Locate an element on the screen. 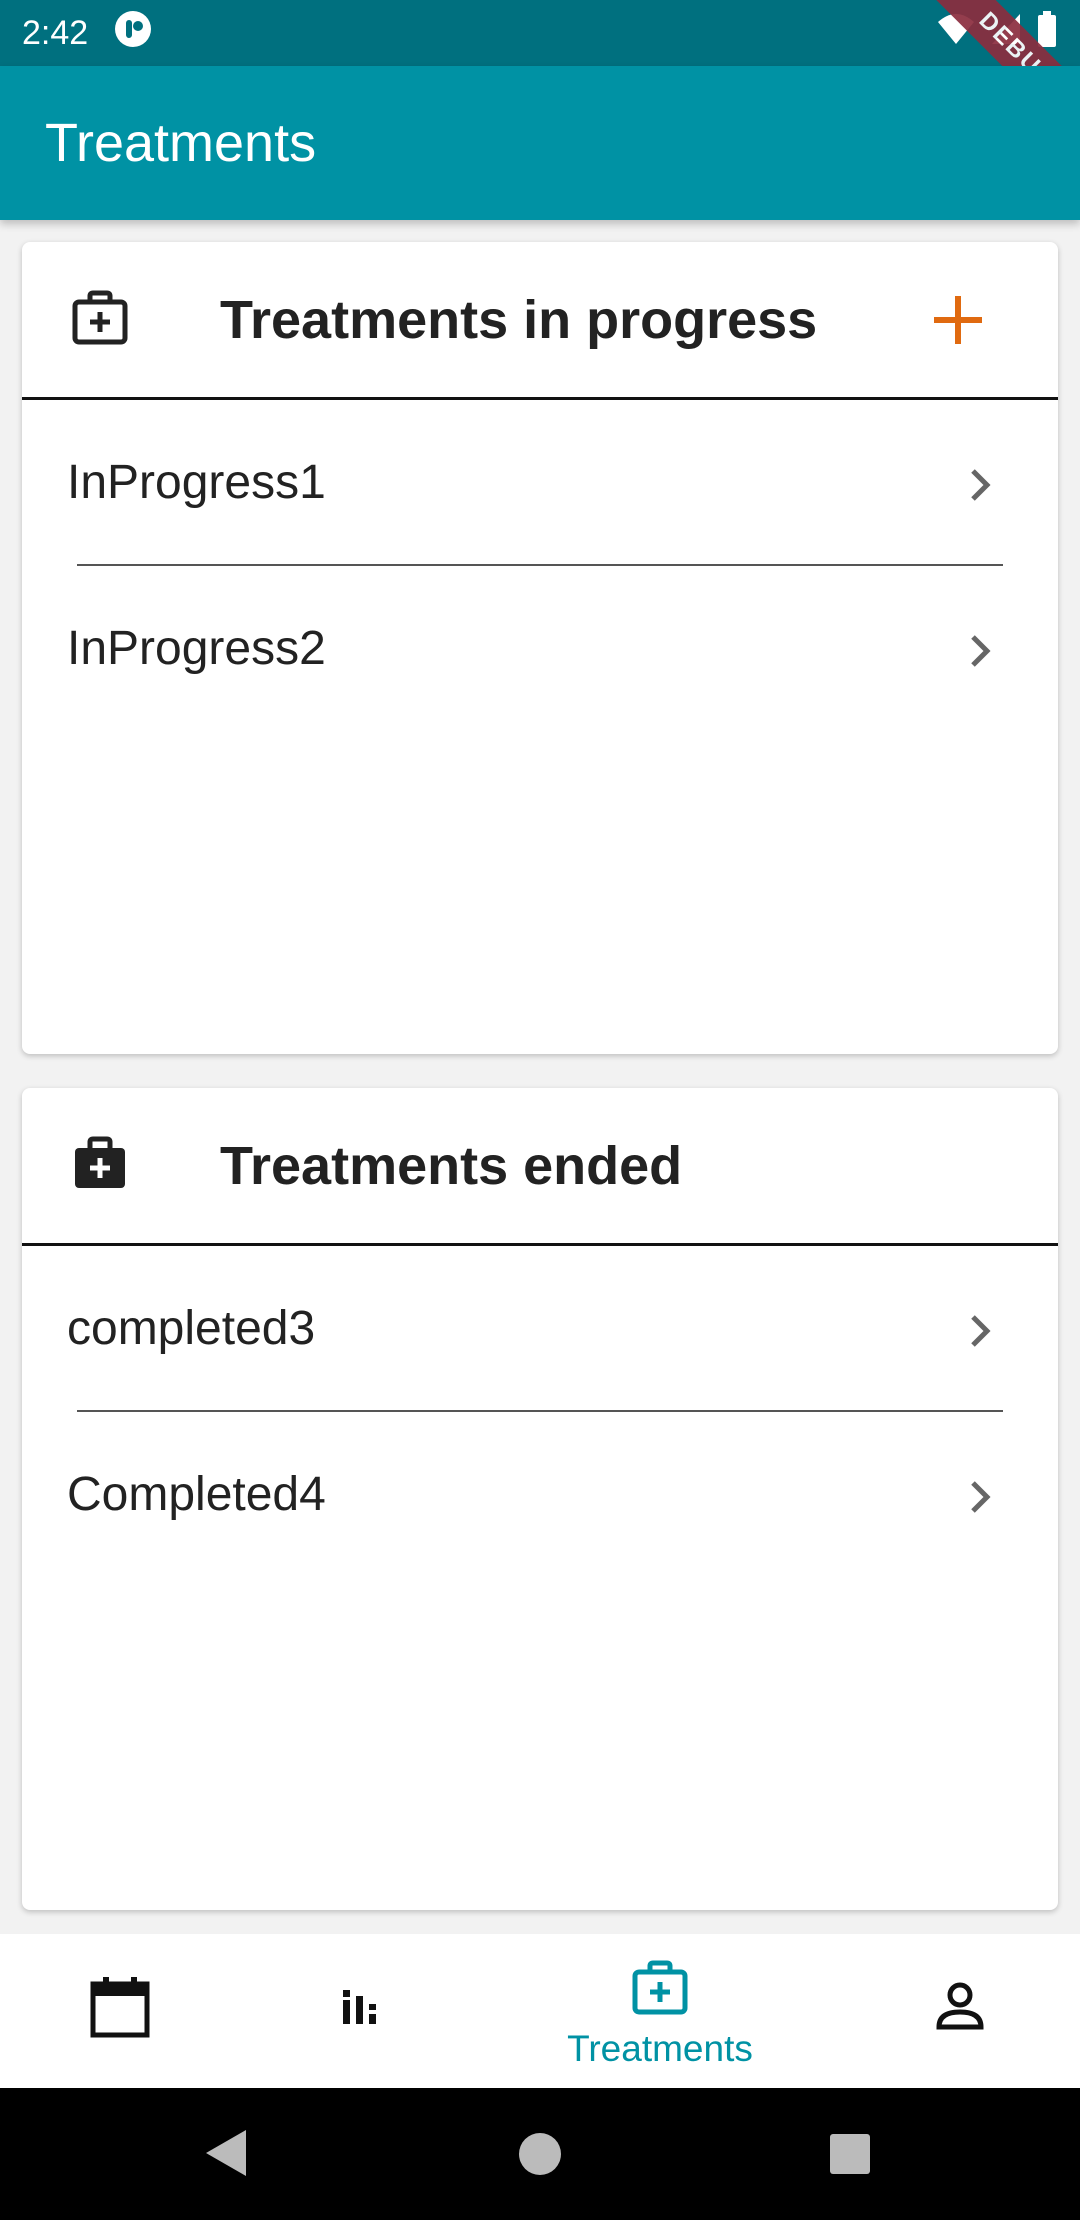  list-item: InProgress1 is located at coordinates (540, 482).